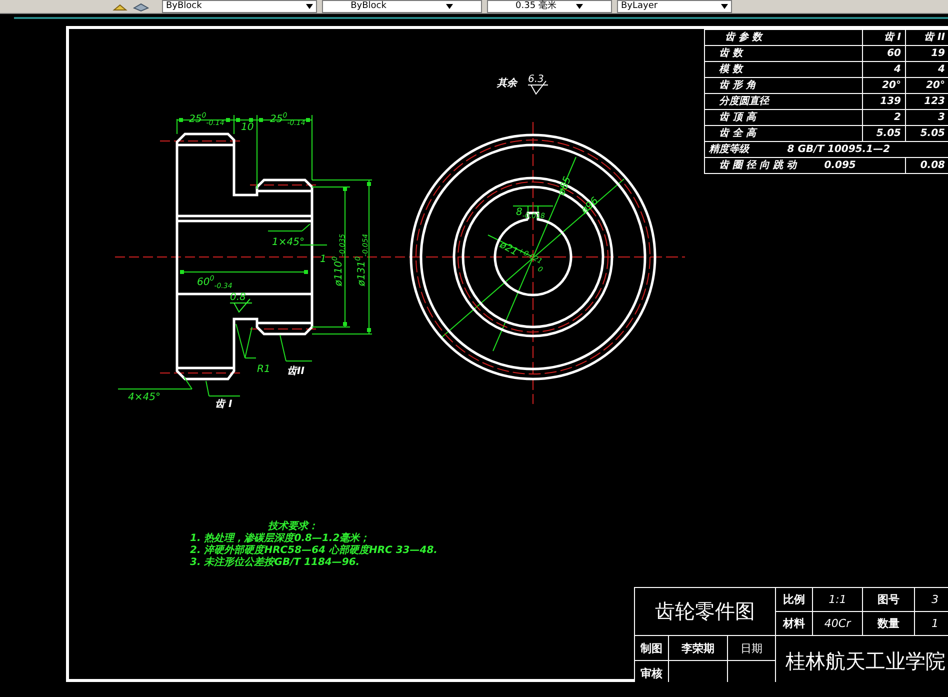  Describe the element at coordinates (323, 259) in the screenshot. I see `dimension-label: 1` at that location.